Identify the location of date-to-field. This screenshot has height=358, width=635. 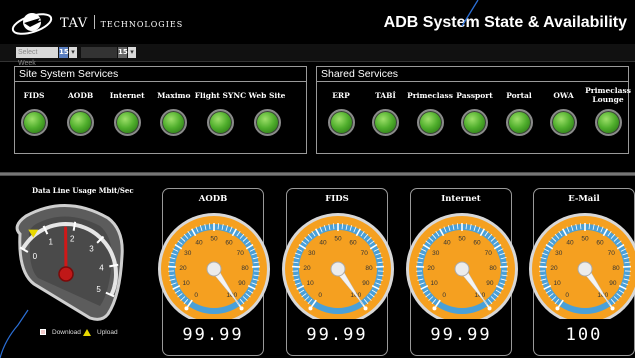
(99, 52).